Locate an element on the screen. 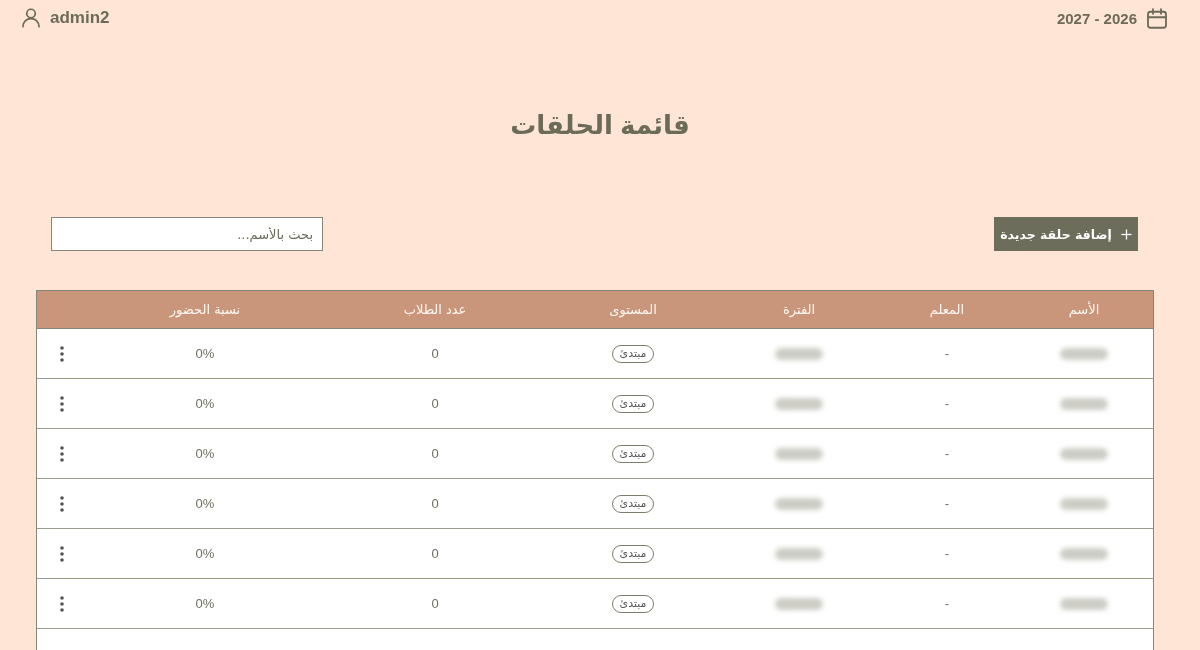  column-header: الفترة is located at coordinates (799, 309).